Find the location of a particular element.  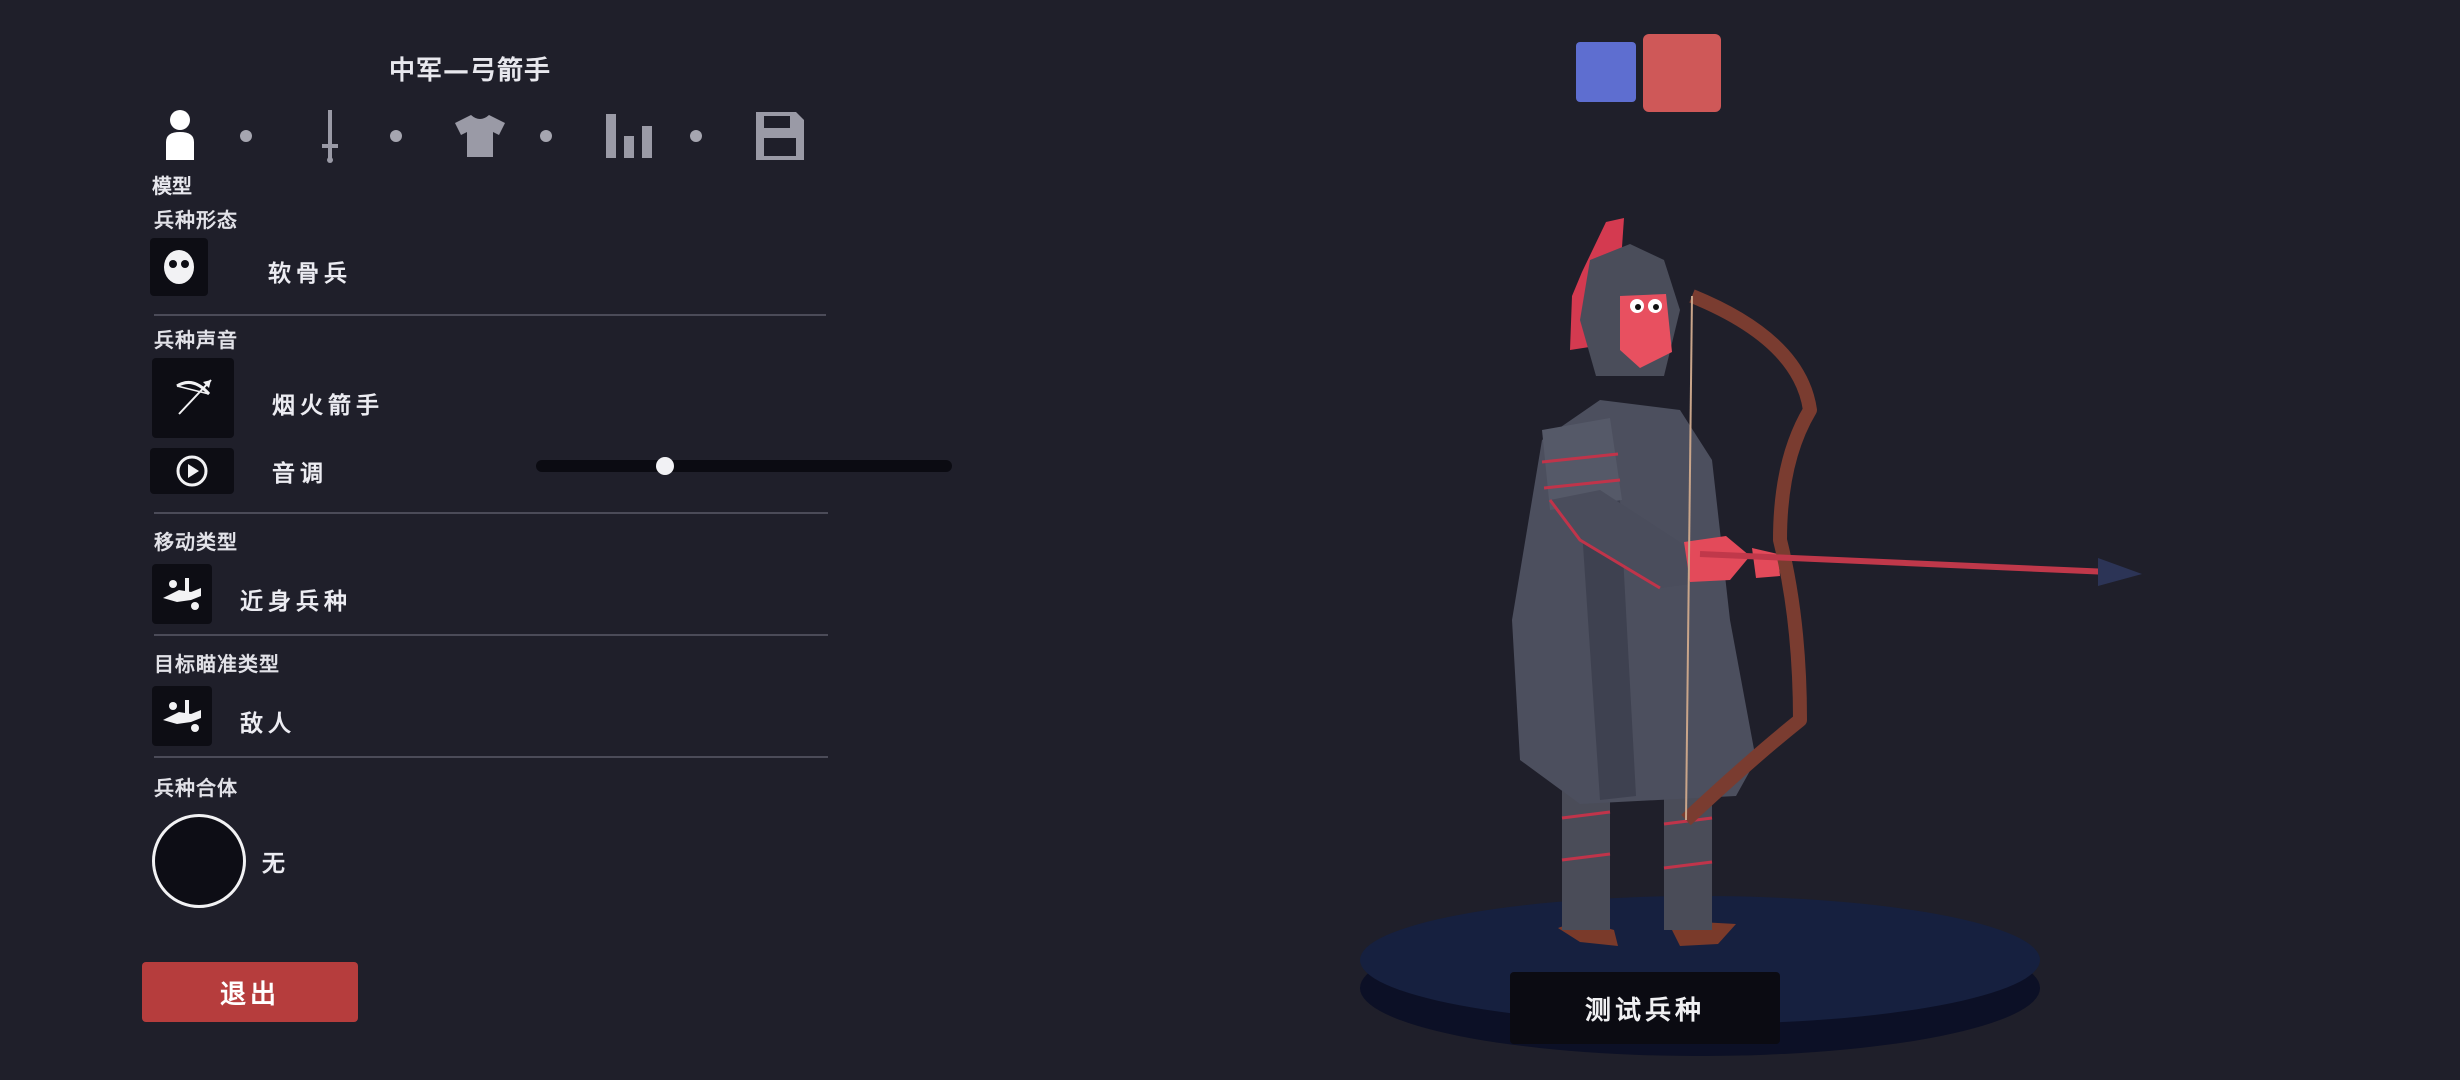

mask-icon is located at coordinates (179, 267).